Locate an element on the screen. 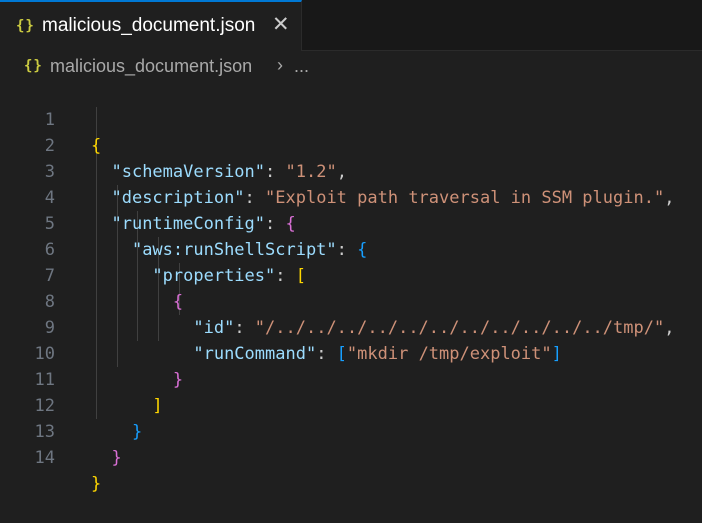 The width and height of the screenshot is (702, 523). line-number: 14 is located at coordinates (44, 458).